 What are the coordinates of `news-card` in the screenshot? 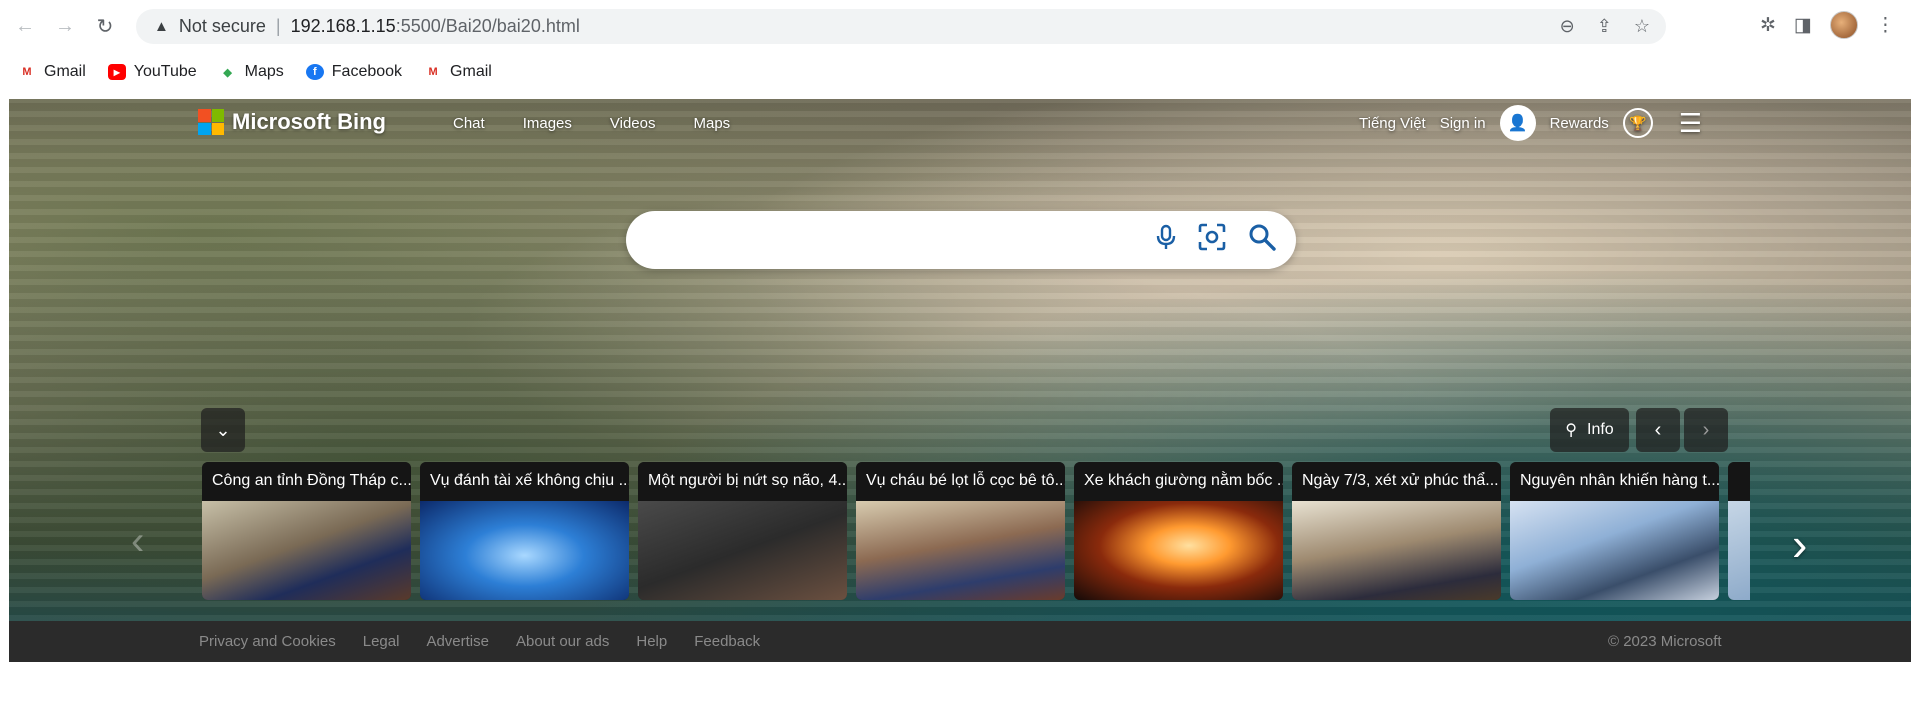 It's located at (1739, 531).